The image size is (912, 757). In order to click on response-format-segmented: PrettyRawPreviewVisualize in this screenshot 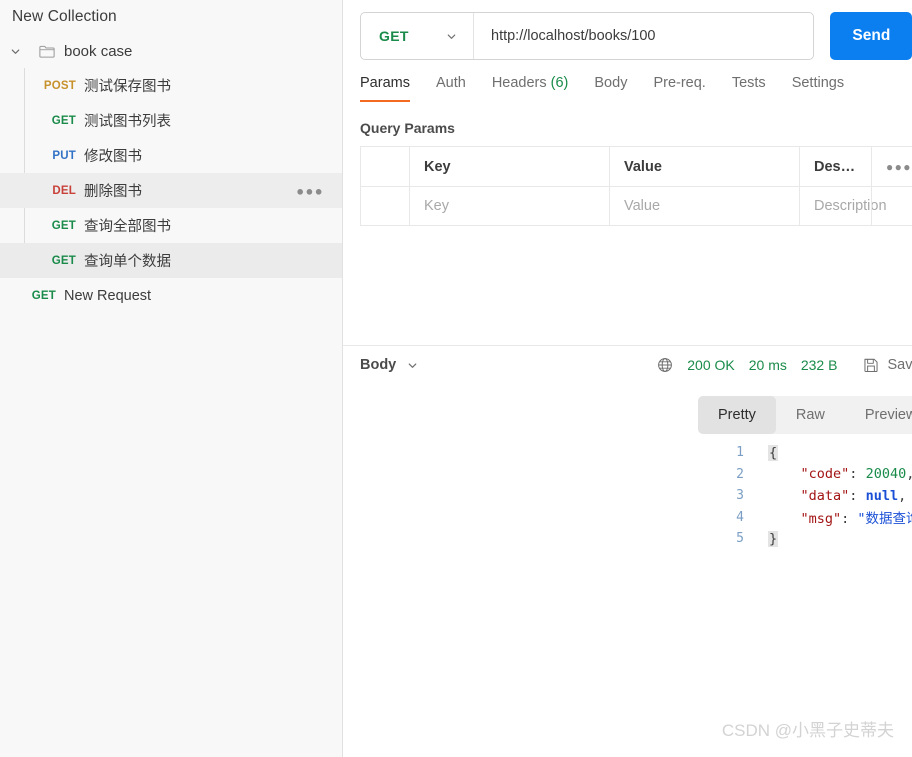, I will do `click(805, 415)`.